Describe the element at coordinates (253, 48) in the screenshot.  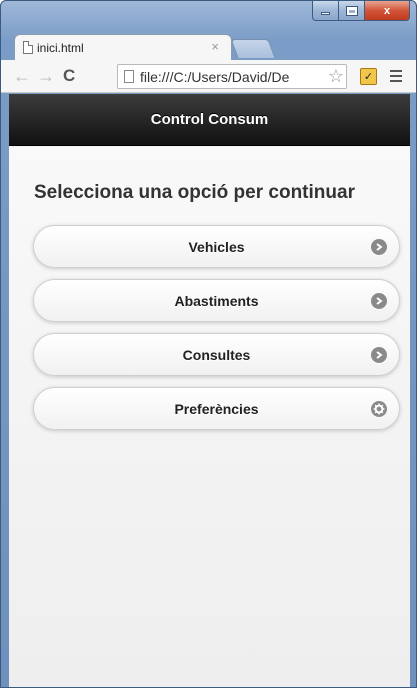
I see `new-tab-button` at that location.